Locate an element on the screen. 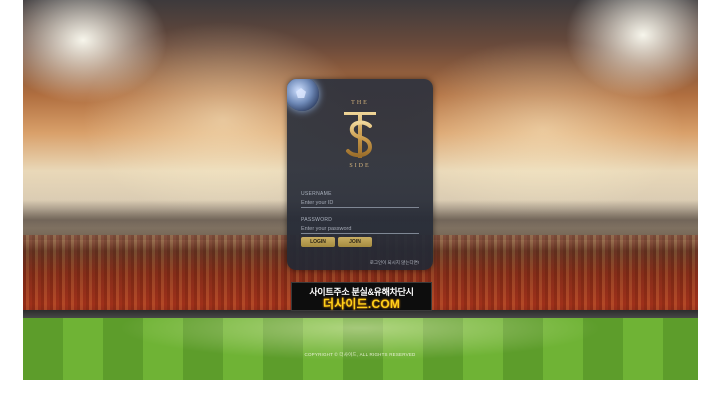 The width and height of the screenshot is (720, 405). logo-bottom-text: SIDE is located at coordinates (360, 166).